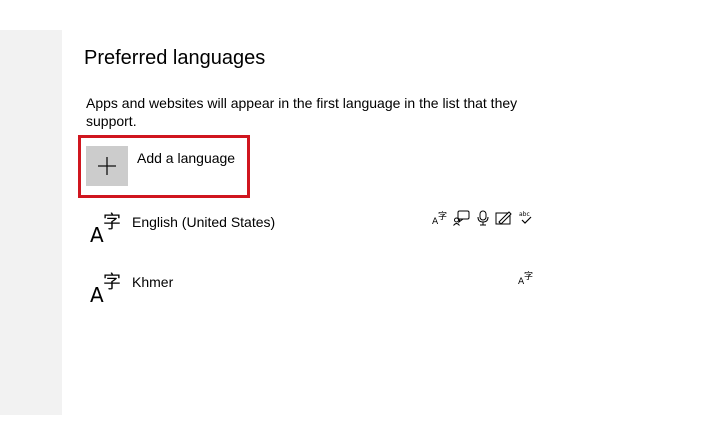  I want to click on language-name: Khmer, so click(153, 282).